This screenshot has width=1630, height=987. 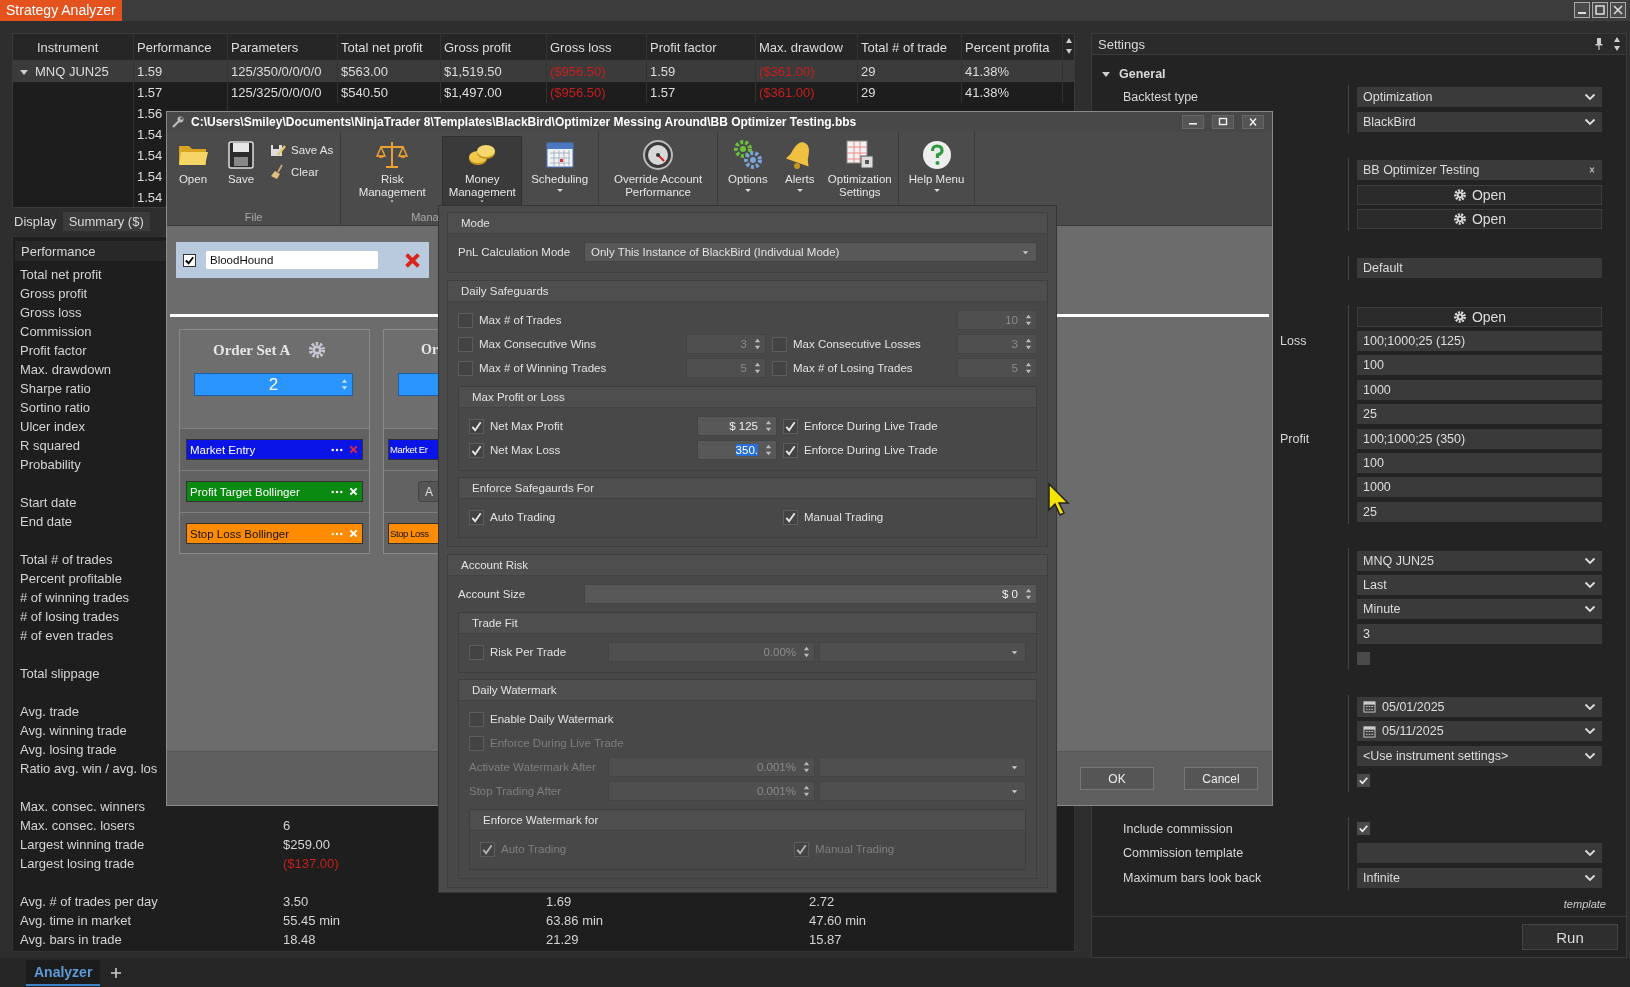 What do you see at coordinates (1479, 97) in the screenshot?
I see `dropdown: Optimization` at bounding box center [1479, 97].